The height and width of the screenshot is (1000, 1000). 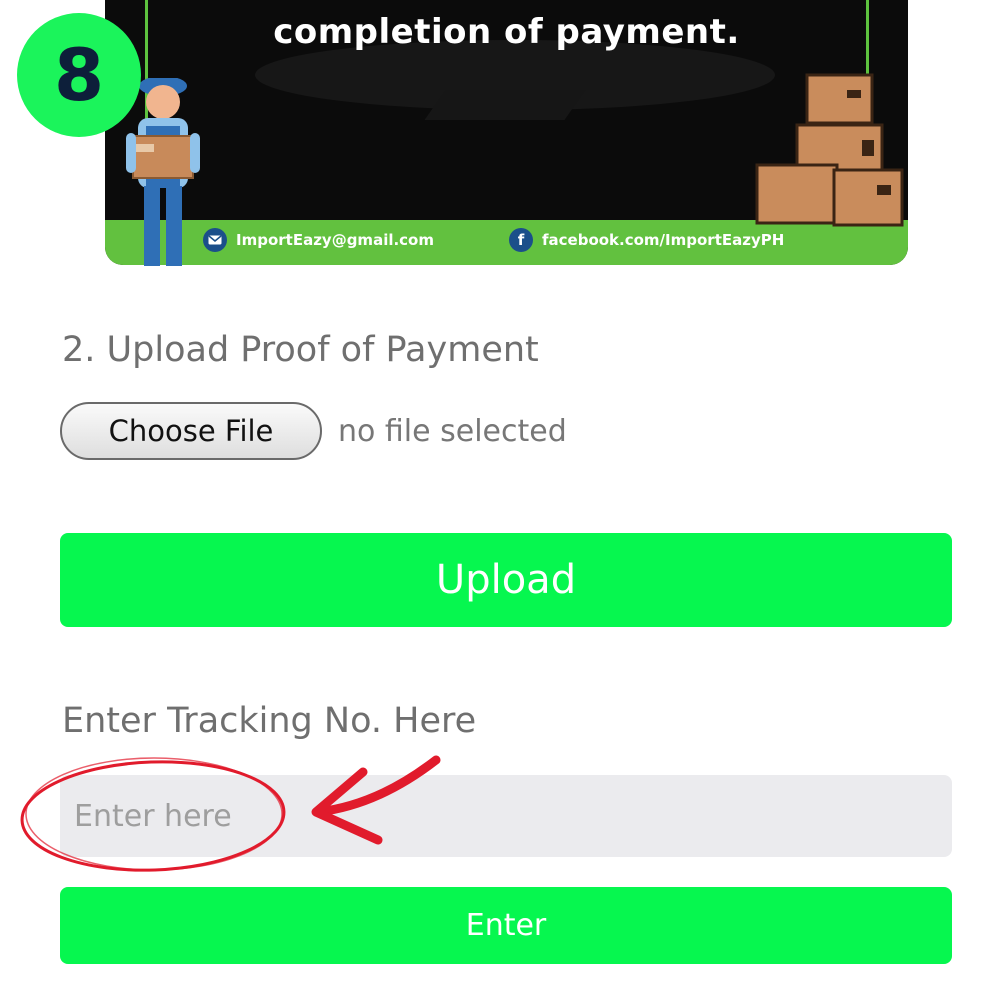 What do you see at coordinates (829, 150) in the screenshot?
I see `parcel-boxes-illustration` at bounding box center [829, 150].